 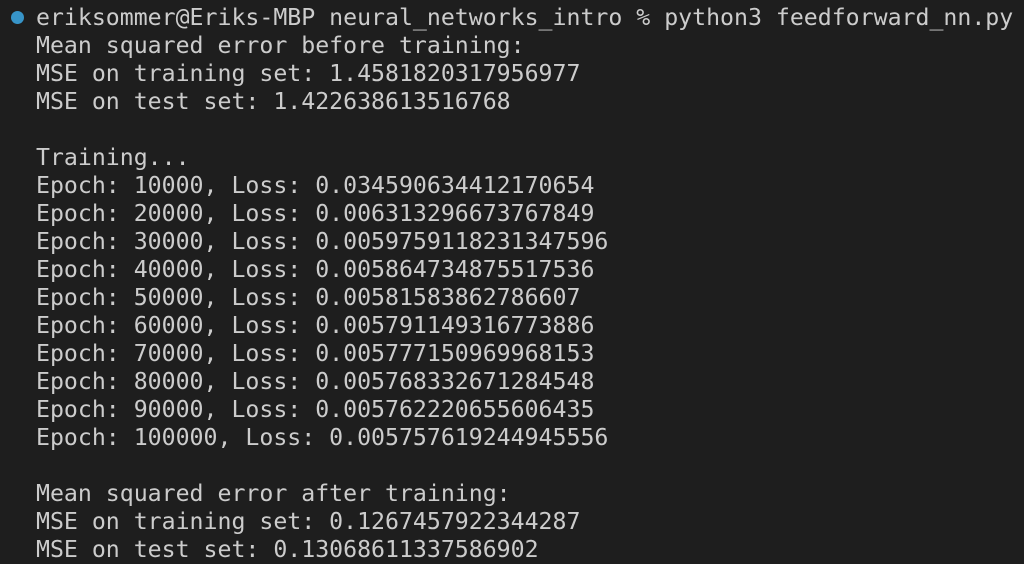 I want to click on epoch-line: Epoch: 70000, Loss: 0.005777150969968153, so click(x=315, y=353).